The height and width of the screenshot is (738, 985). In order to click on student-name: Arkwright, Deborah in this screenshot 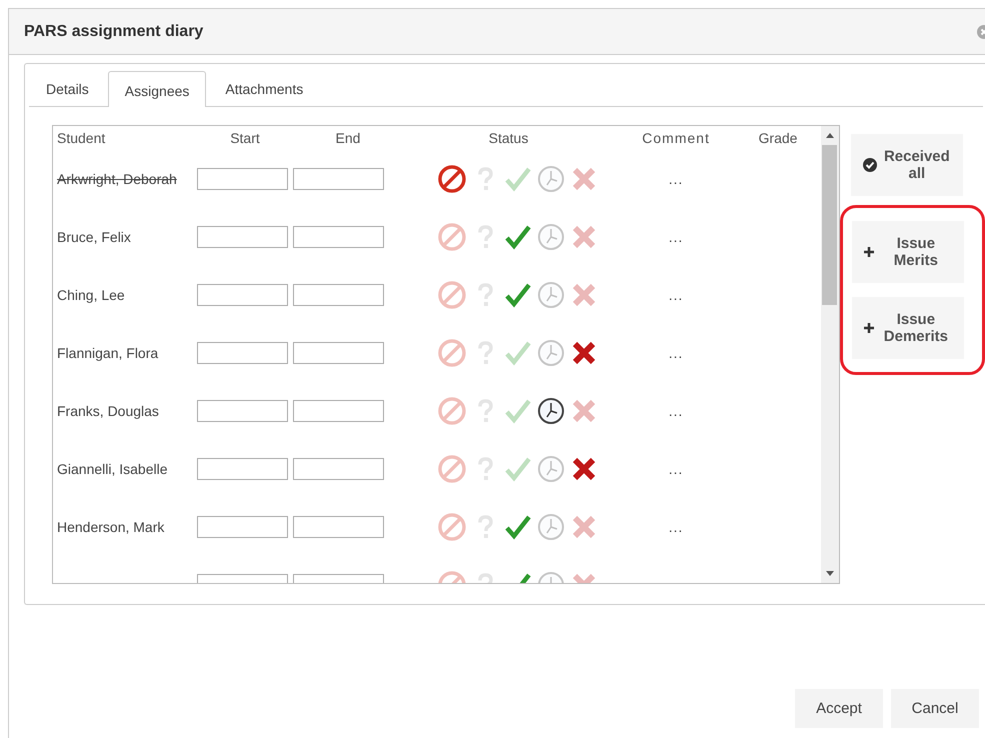, I will do `click(117, 179)`.